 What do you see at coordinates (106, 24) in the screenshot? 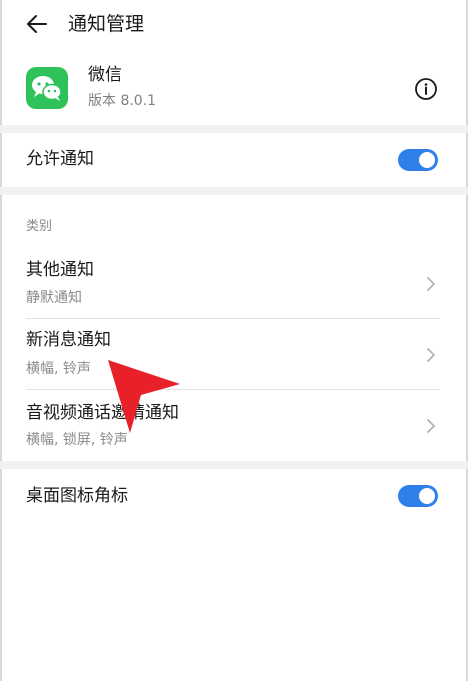
I see `page-title: 通知管理` at bounding box center [106, 24].